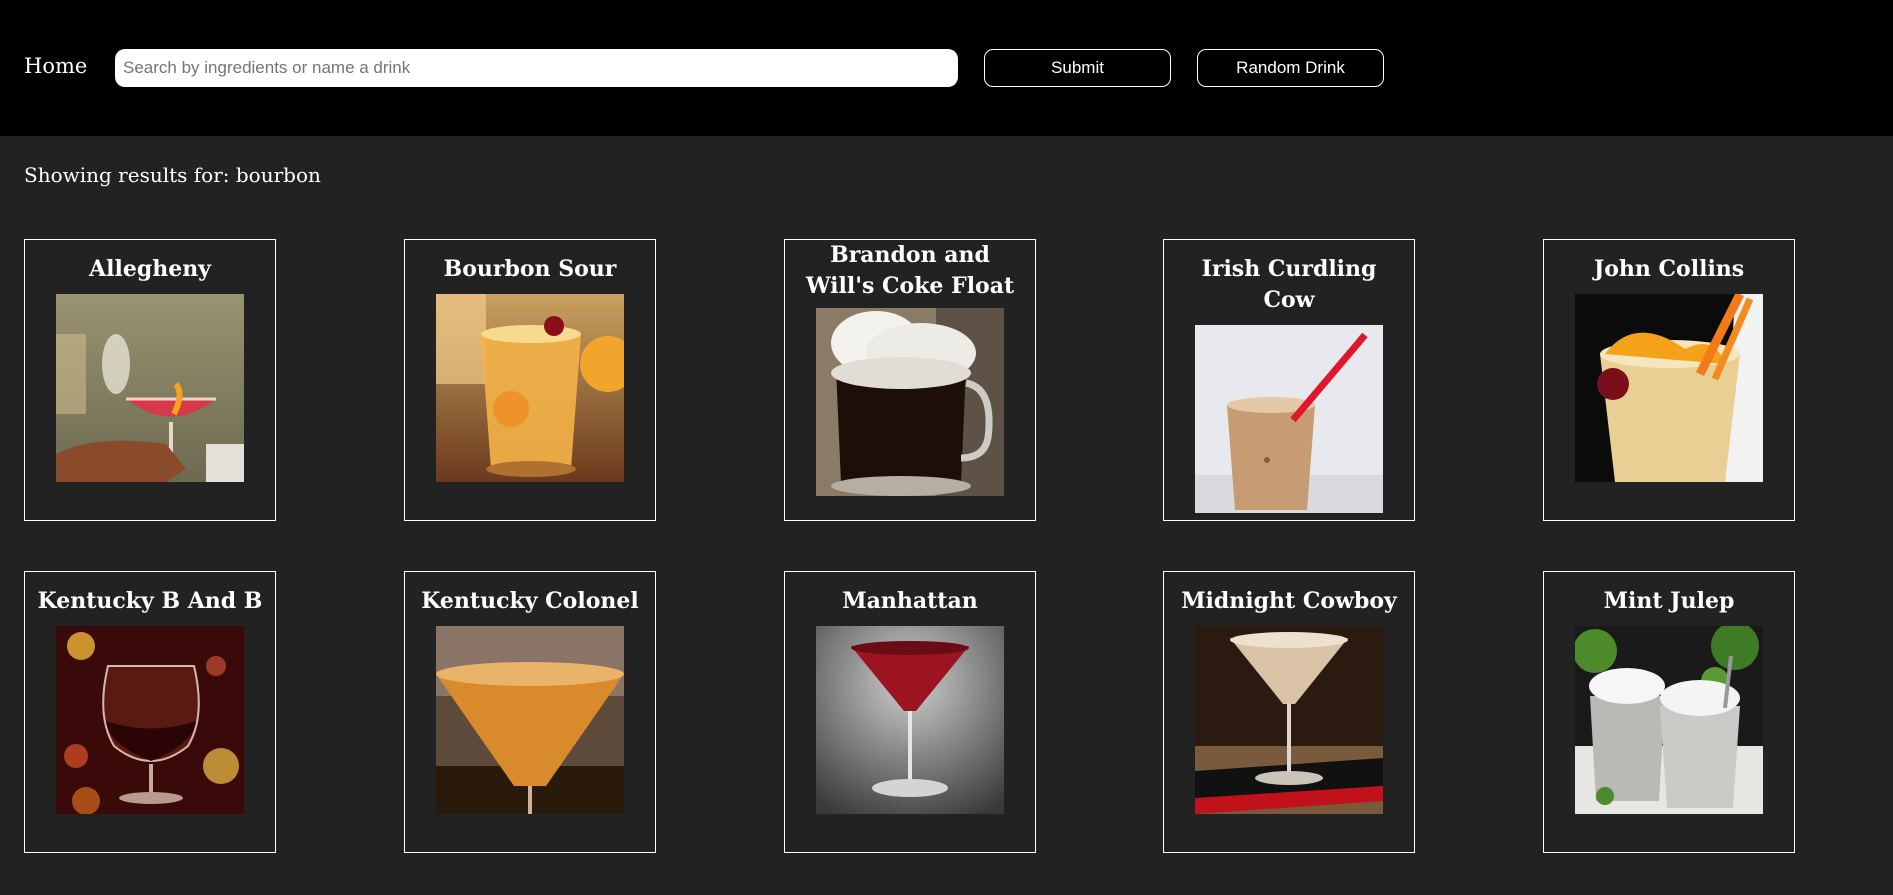 Image resolution: width=1893 pixels, height=895 pixels. What do you see at coordinates (910, 402) in the screenshot?
I see `ice-cream-float-mug-photo` at bounding box center [910, 402].